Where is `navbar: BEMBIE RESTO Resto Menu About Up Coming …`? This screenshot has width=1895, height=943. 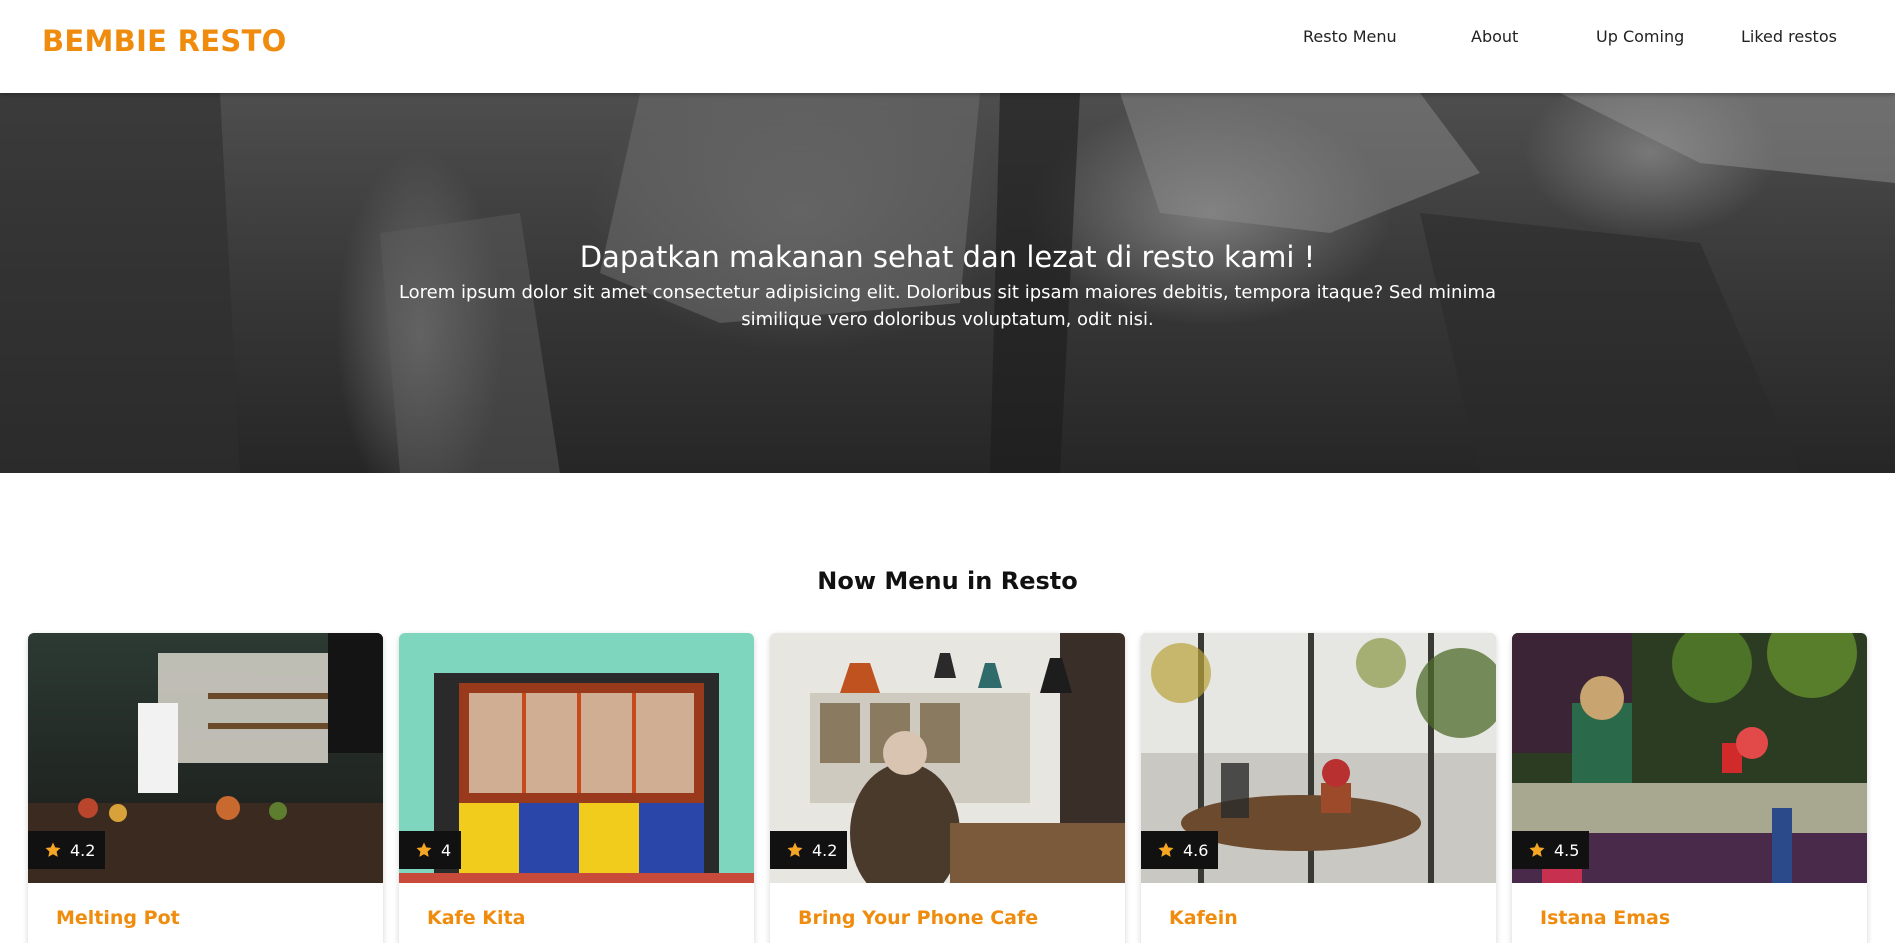
navbar: BEMBIE RESTO Resto Menu About Up Coming … is located at coordinates (947, 46).